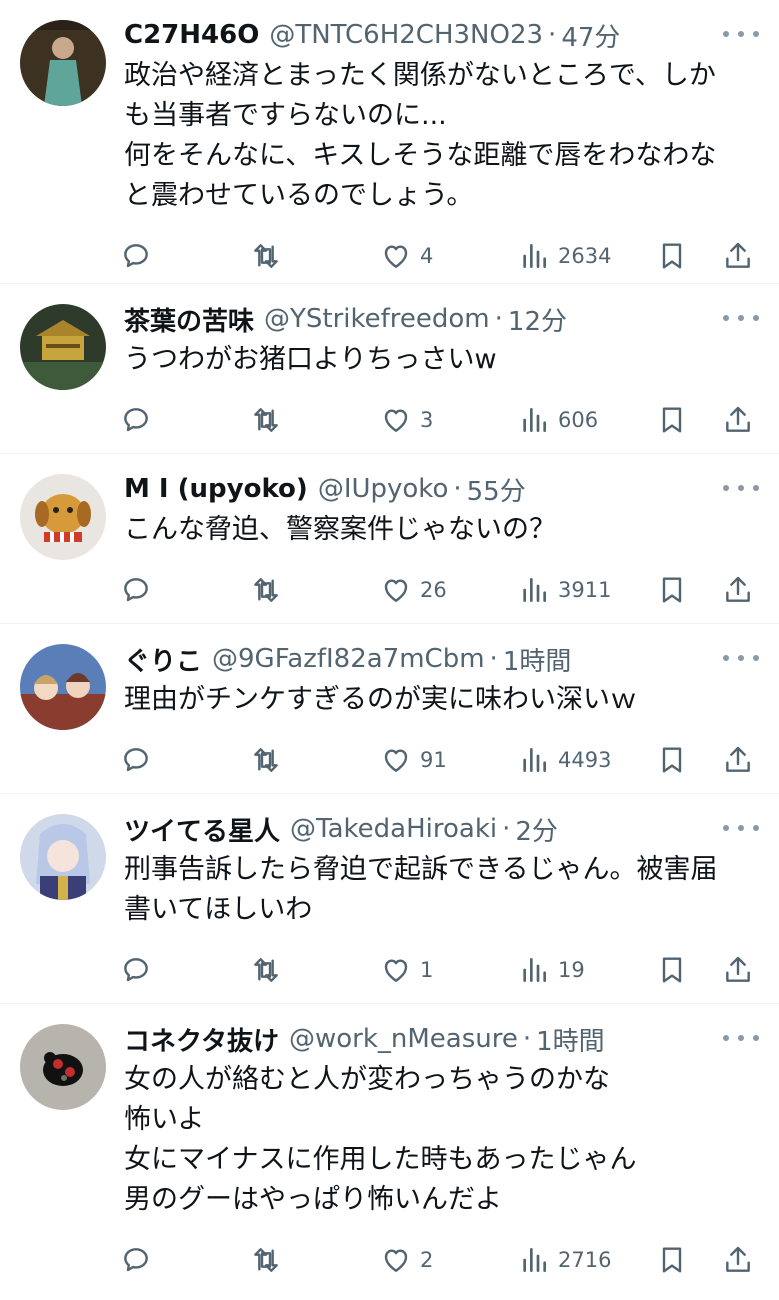 The image size is (779, 1300). I want to click on like-button: 91, so click(449, 760).